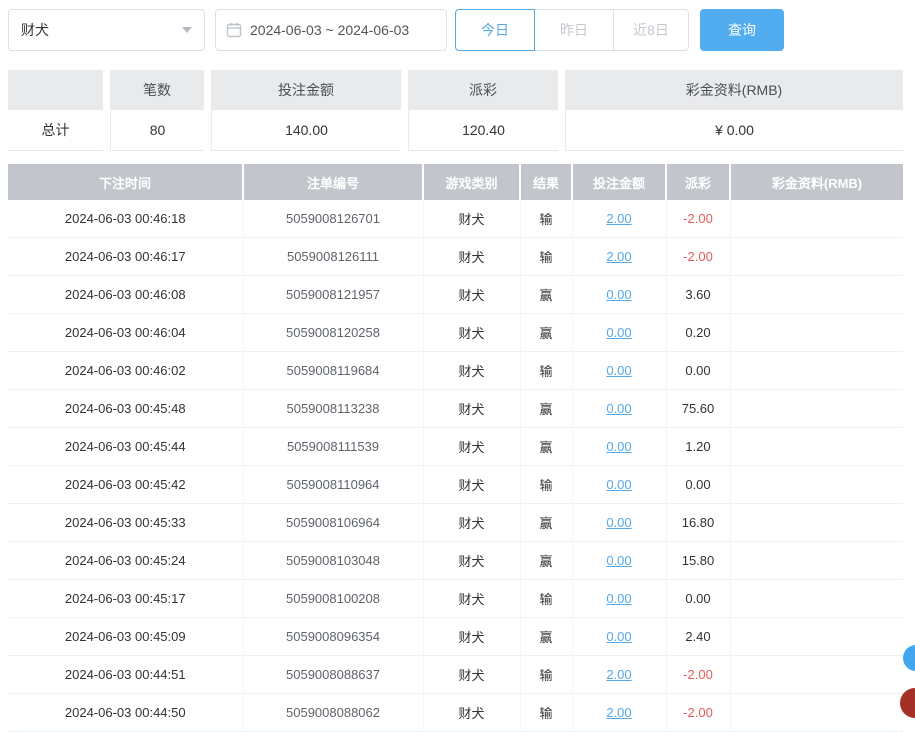 This screenshot has width=915, height=732. I want to click on summary-total-count: 80, so click(157, 130).